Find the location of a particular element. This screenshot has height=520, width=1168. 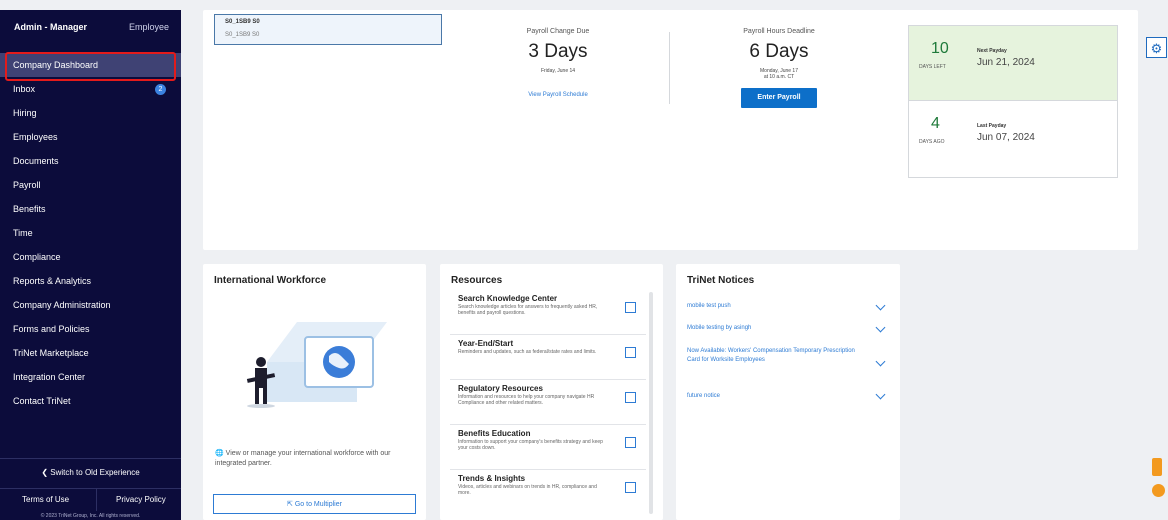

sidebar-item-hiring: Hiring is located at coordinates (90, 113).